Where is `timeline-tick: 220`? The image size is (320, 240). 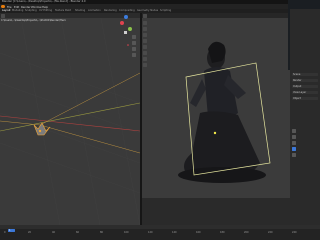 timeline-tick: 220 is located at coordinates (270, 232).